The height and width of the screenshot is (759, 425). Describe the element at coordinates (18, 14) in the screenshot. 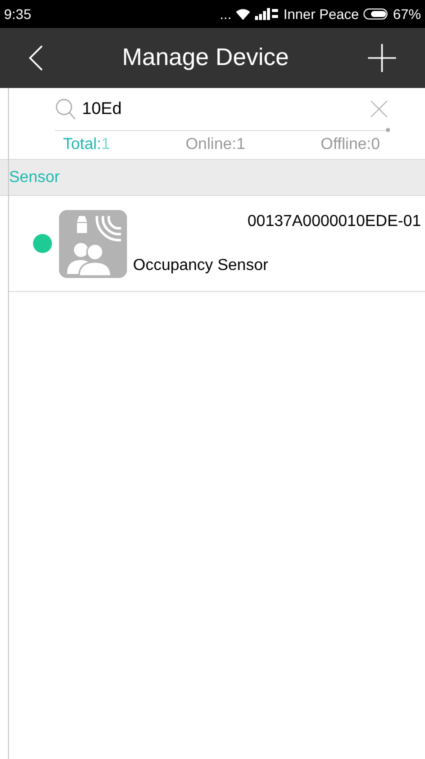

I see `status-time: 9:35` at that location.